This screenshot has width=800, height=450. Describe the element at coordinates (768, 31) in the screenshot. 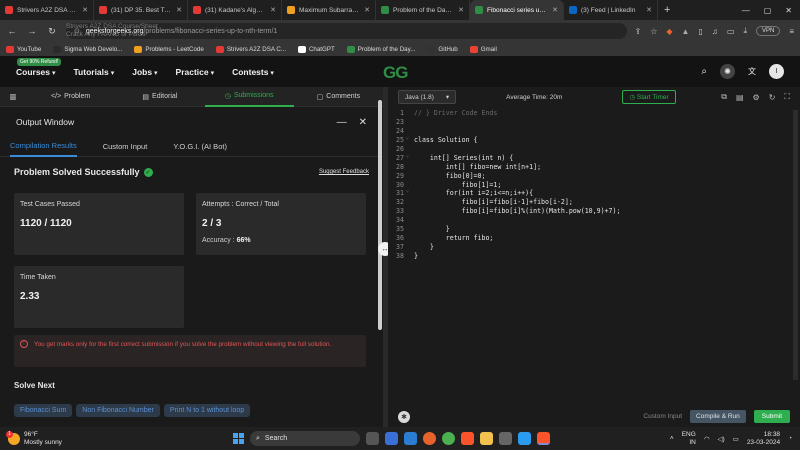

I see `vpn-button: VPN` at that location.